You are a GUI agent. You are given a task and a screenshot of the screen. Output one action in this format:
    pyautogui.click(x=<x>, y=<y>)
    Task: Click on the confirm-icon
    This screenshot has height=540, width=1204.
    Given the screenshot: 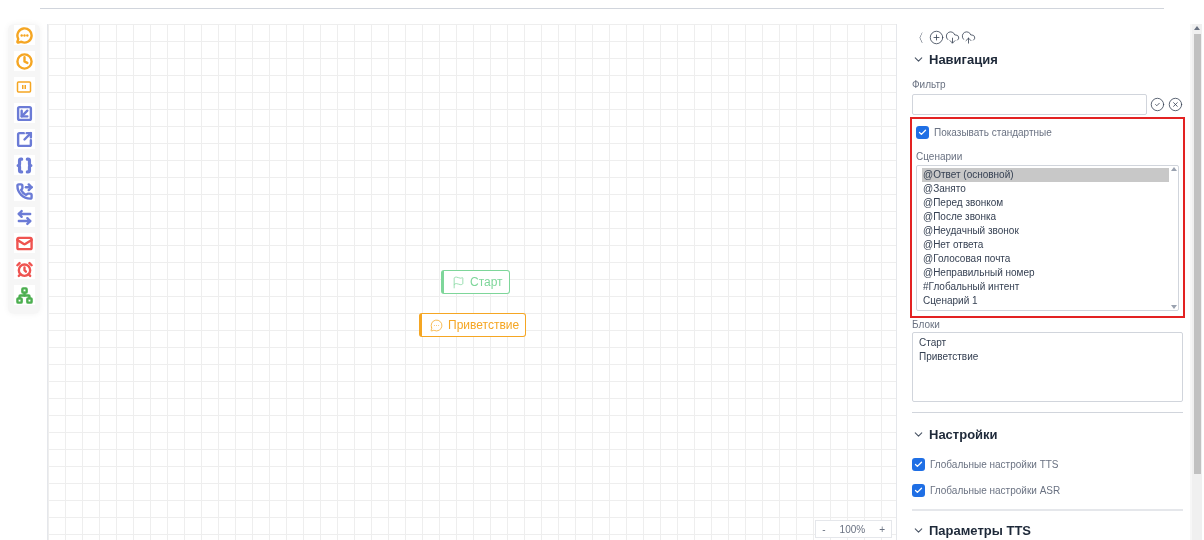 What is the action you would take?
    pyautogui.click(x=1158, y=104)
    